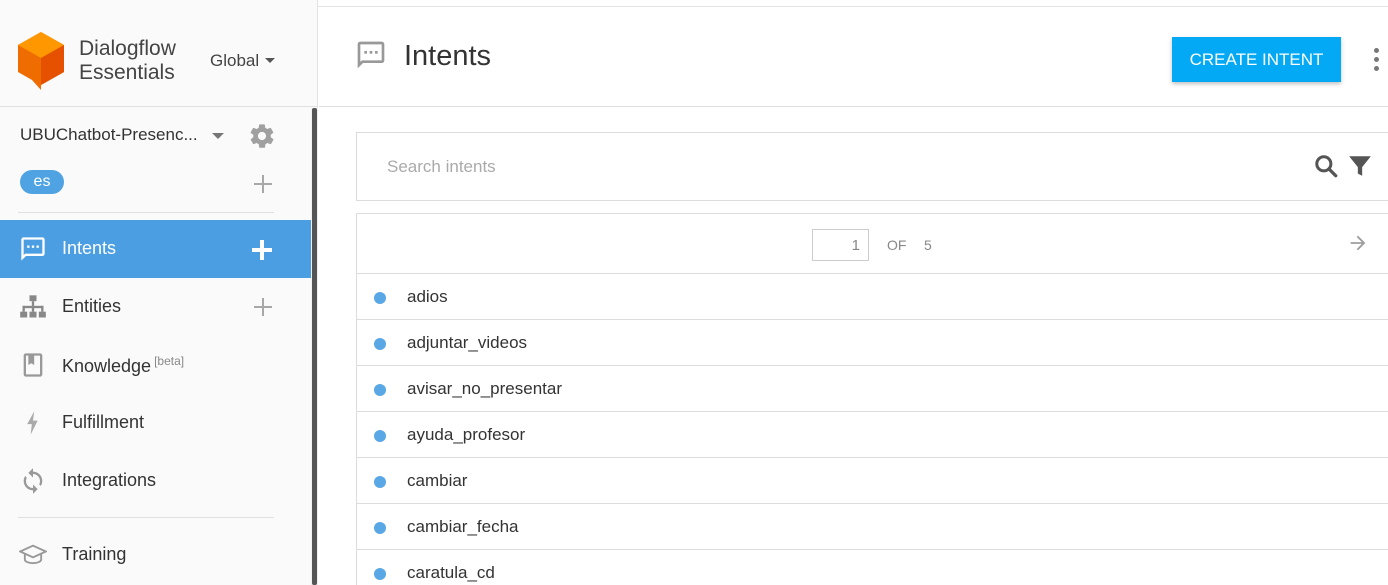 This screenshot has width=1388, height=585. I want to click on list-item: adjuntar_videos, so click(872, 343).